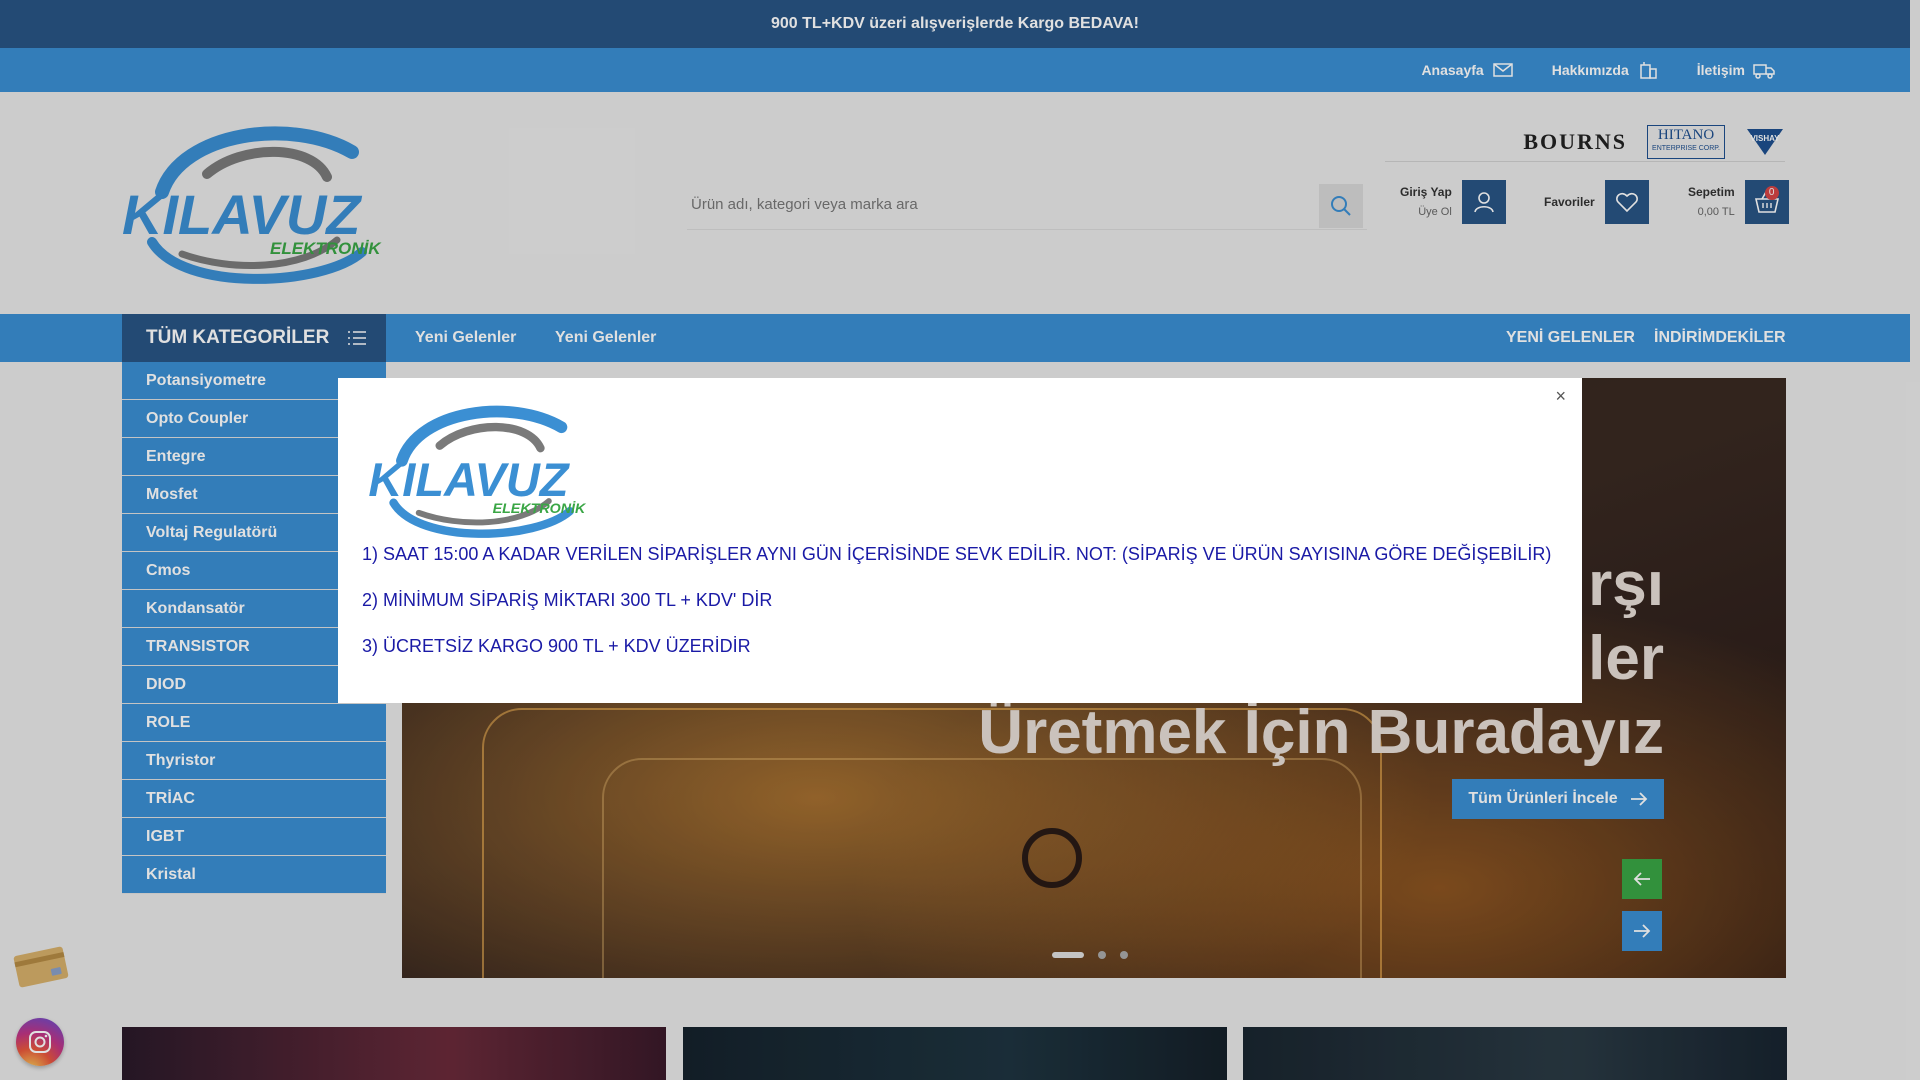 The width and height of the screenshot is (1920, 1080). What do you see at coordinates (540, 508) in the screenshot?
I see `svg-text: ELEKTRONİK` at bounding box center [540, 508].